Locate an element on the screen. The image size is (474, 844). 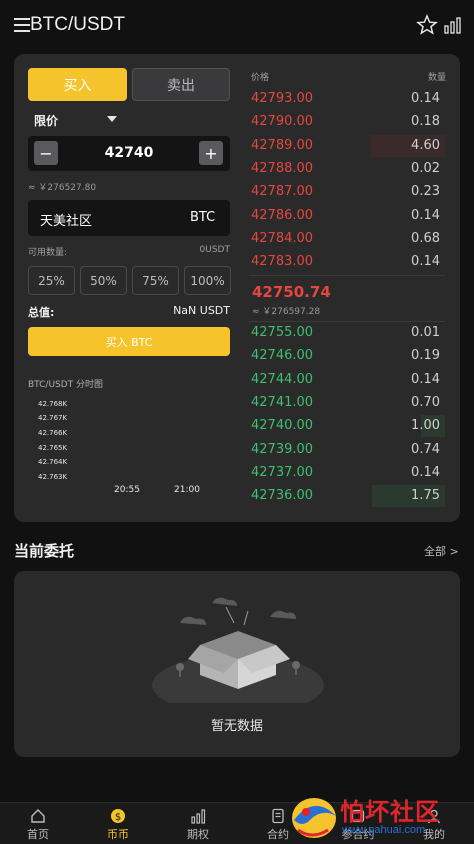
home-icon is located at coordinates (38, 816).